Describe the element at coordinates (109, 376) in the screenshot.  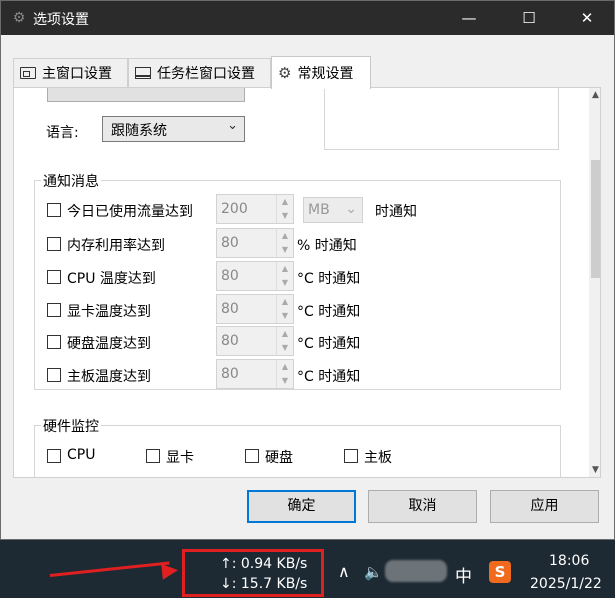
I see `motherboard-temp-label: 主板温度达到` at that location.